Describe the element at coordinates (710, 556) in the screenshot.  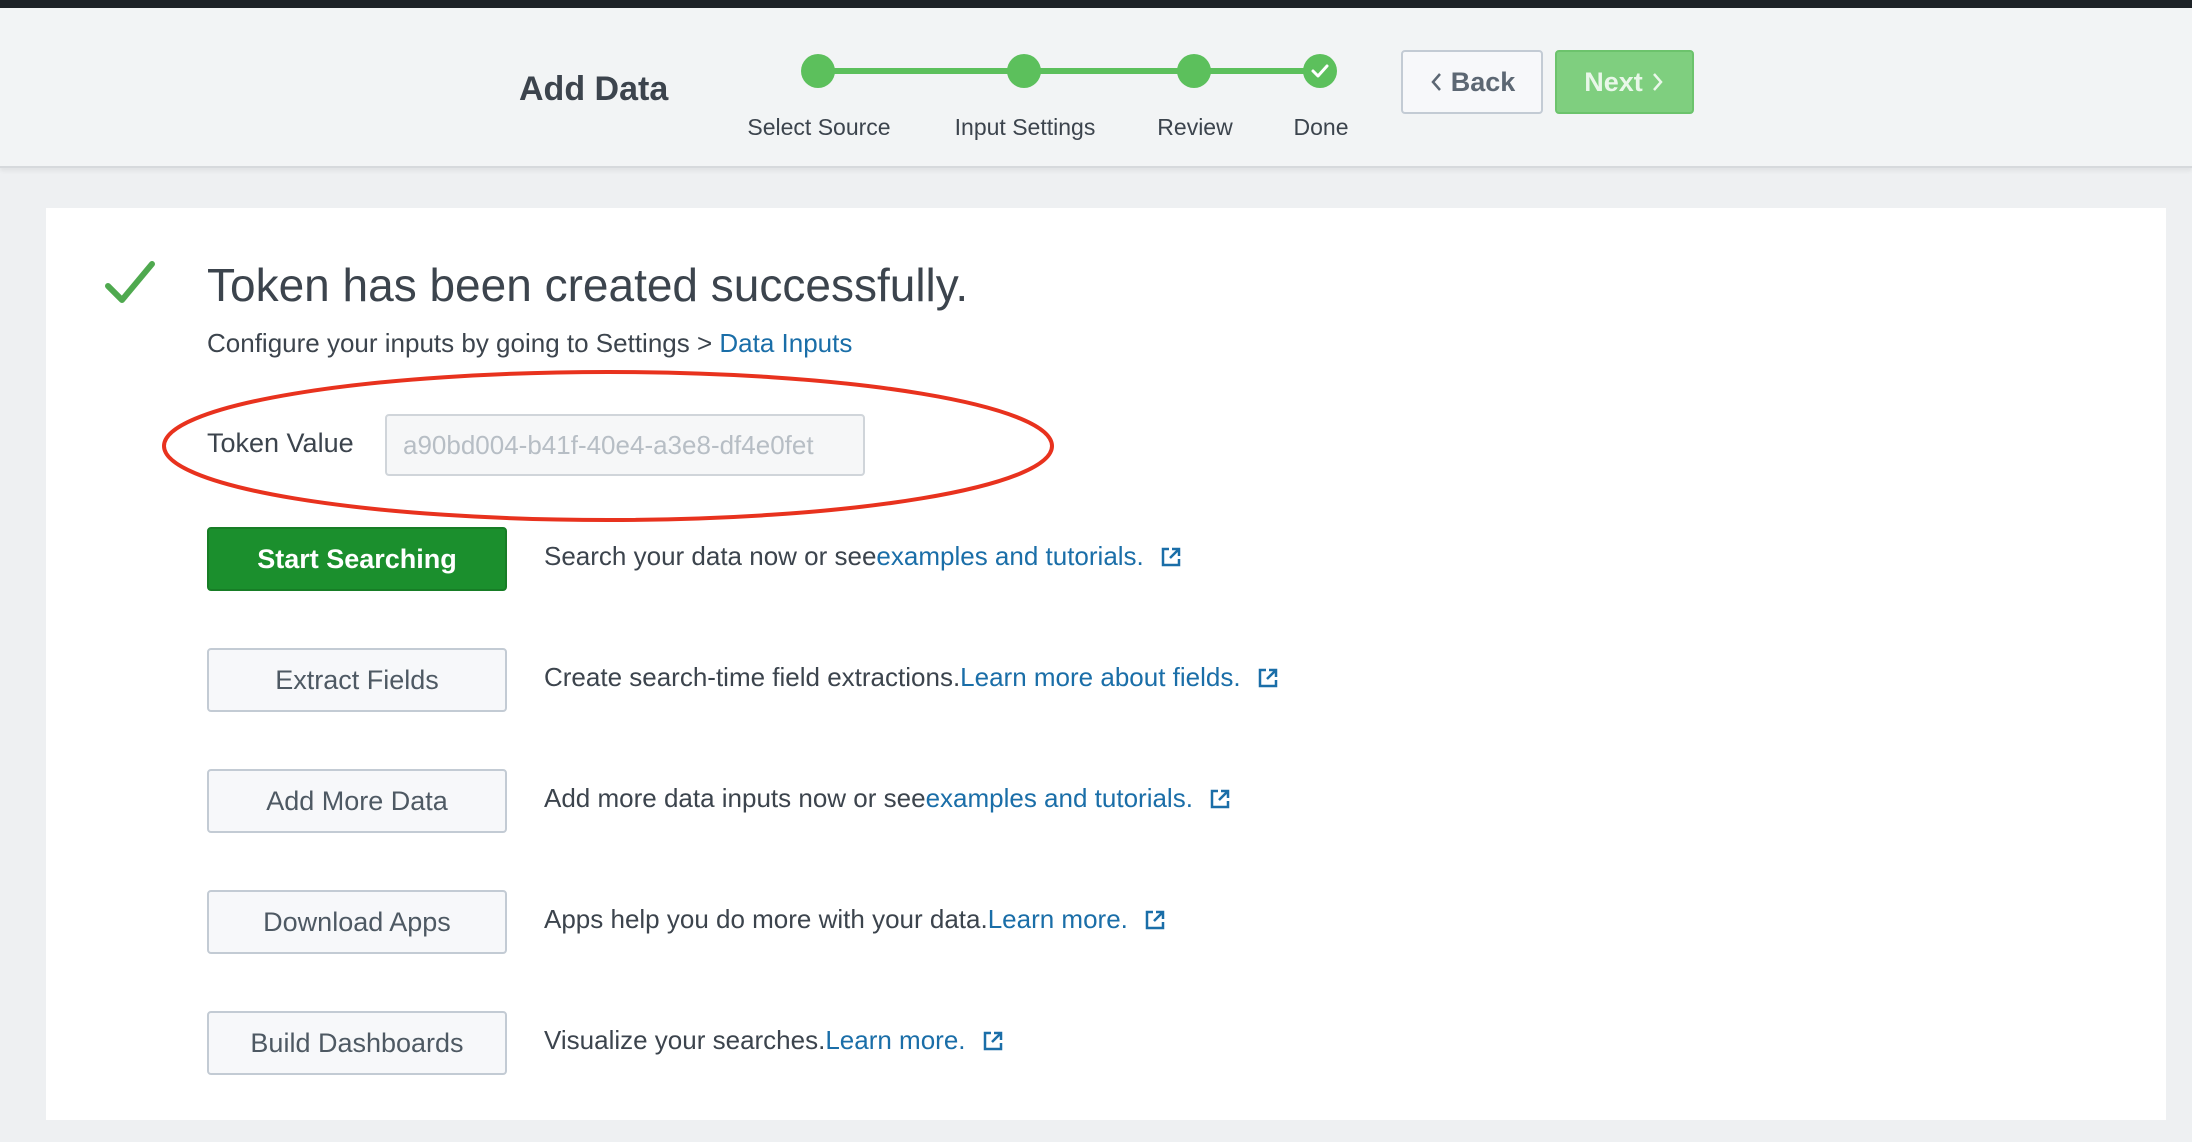
I see `description-text: Search your data now or see` at that location.